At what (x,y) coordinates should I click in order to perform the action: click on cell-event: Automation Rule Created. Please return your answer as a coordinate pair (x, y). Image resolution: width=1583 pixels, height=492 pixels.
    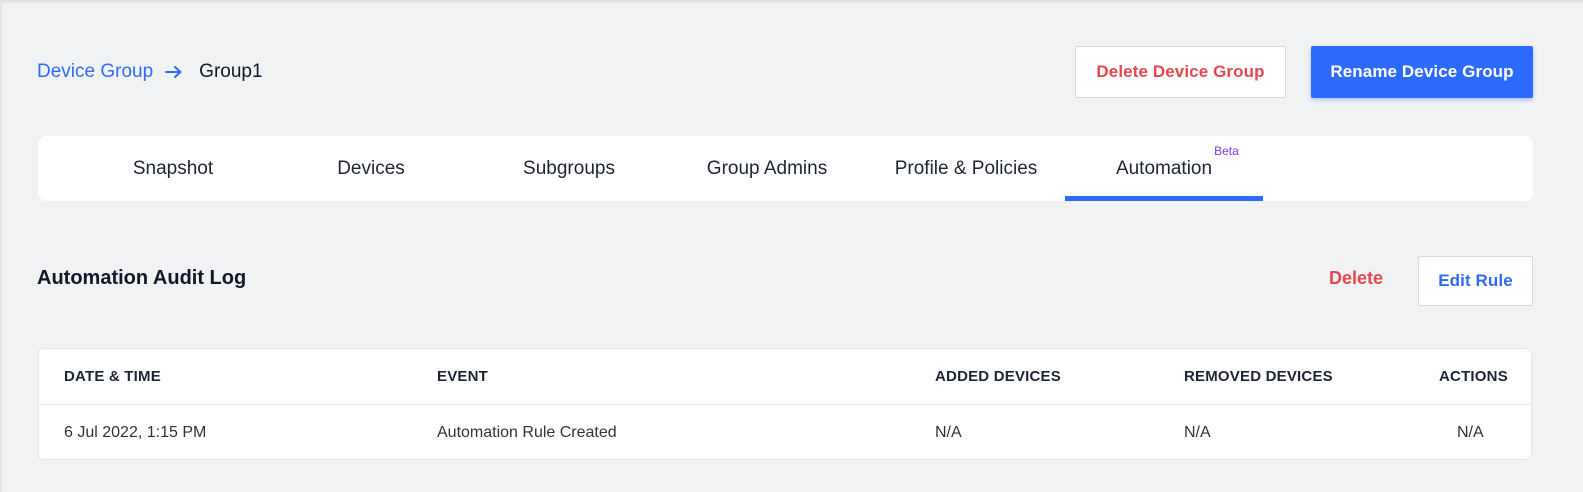
    Looking at the image, I should click on (527, 432).